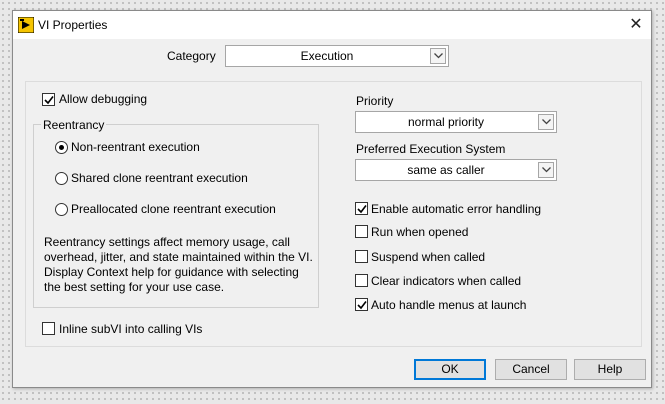 The width and height of the screenshot is (665, 404). What do you see at coordinates (159, 178) in the screenshot?
I see `shared-clone-label: Shared clone reentrant execution` at bounding box center [159, 178].